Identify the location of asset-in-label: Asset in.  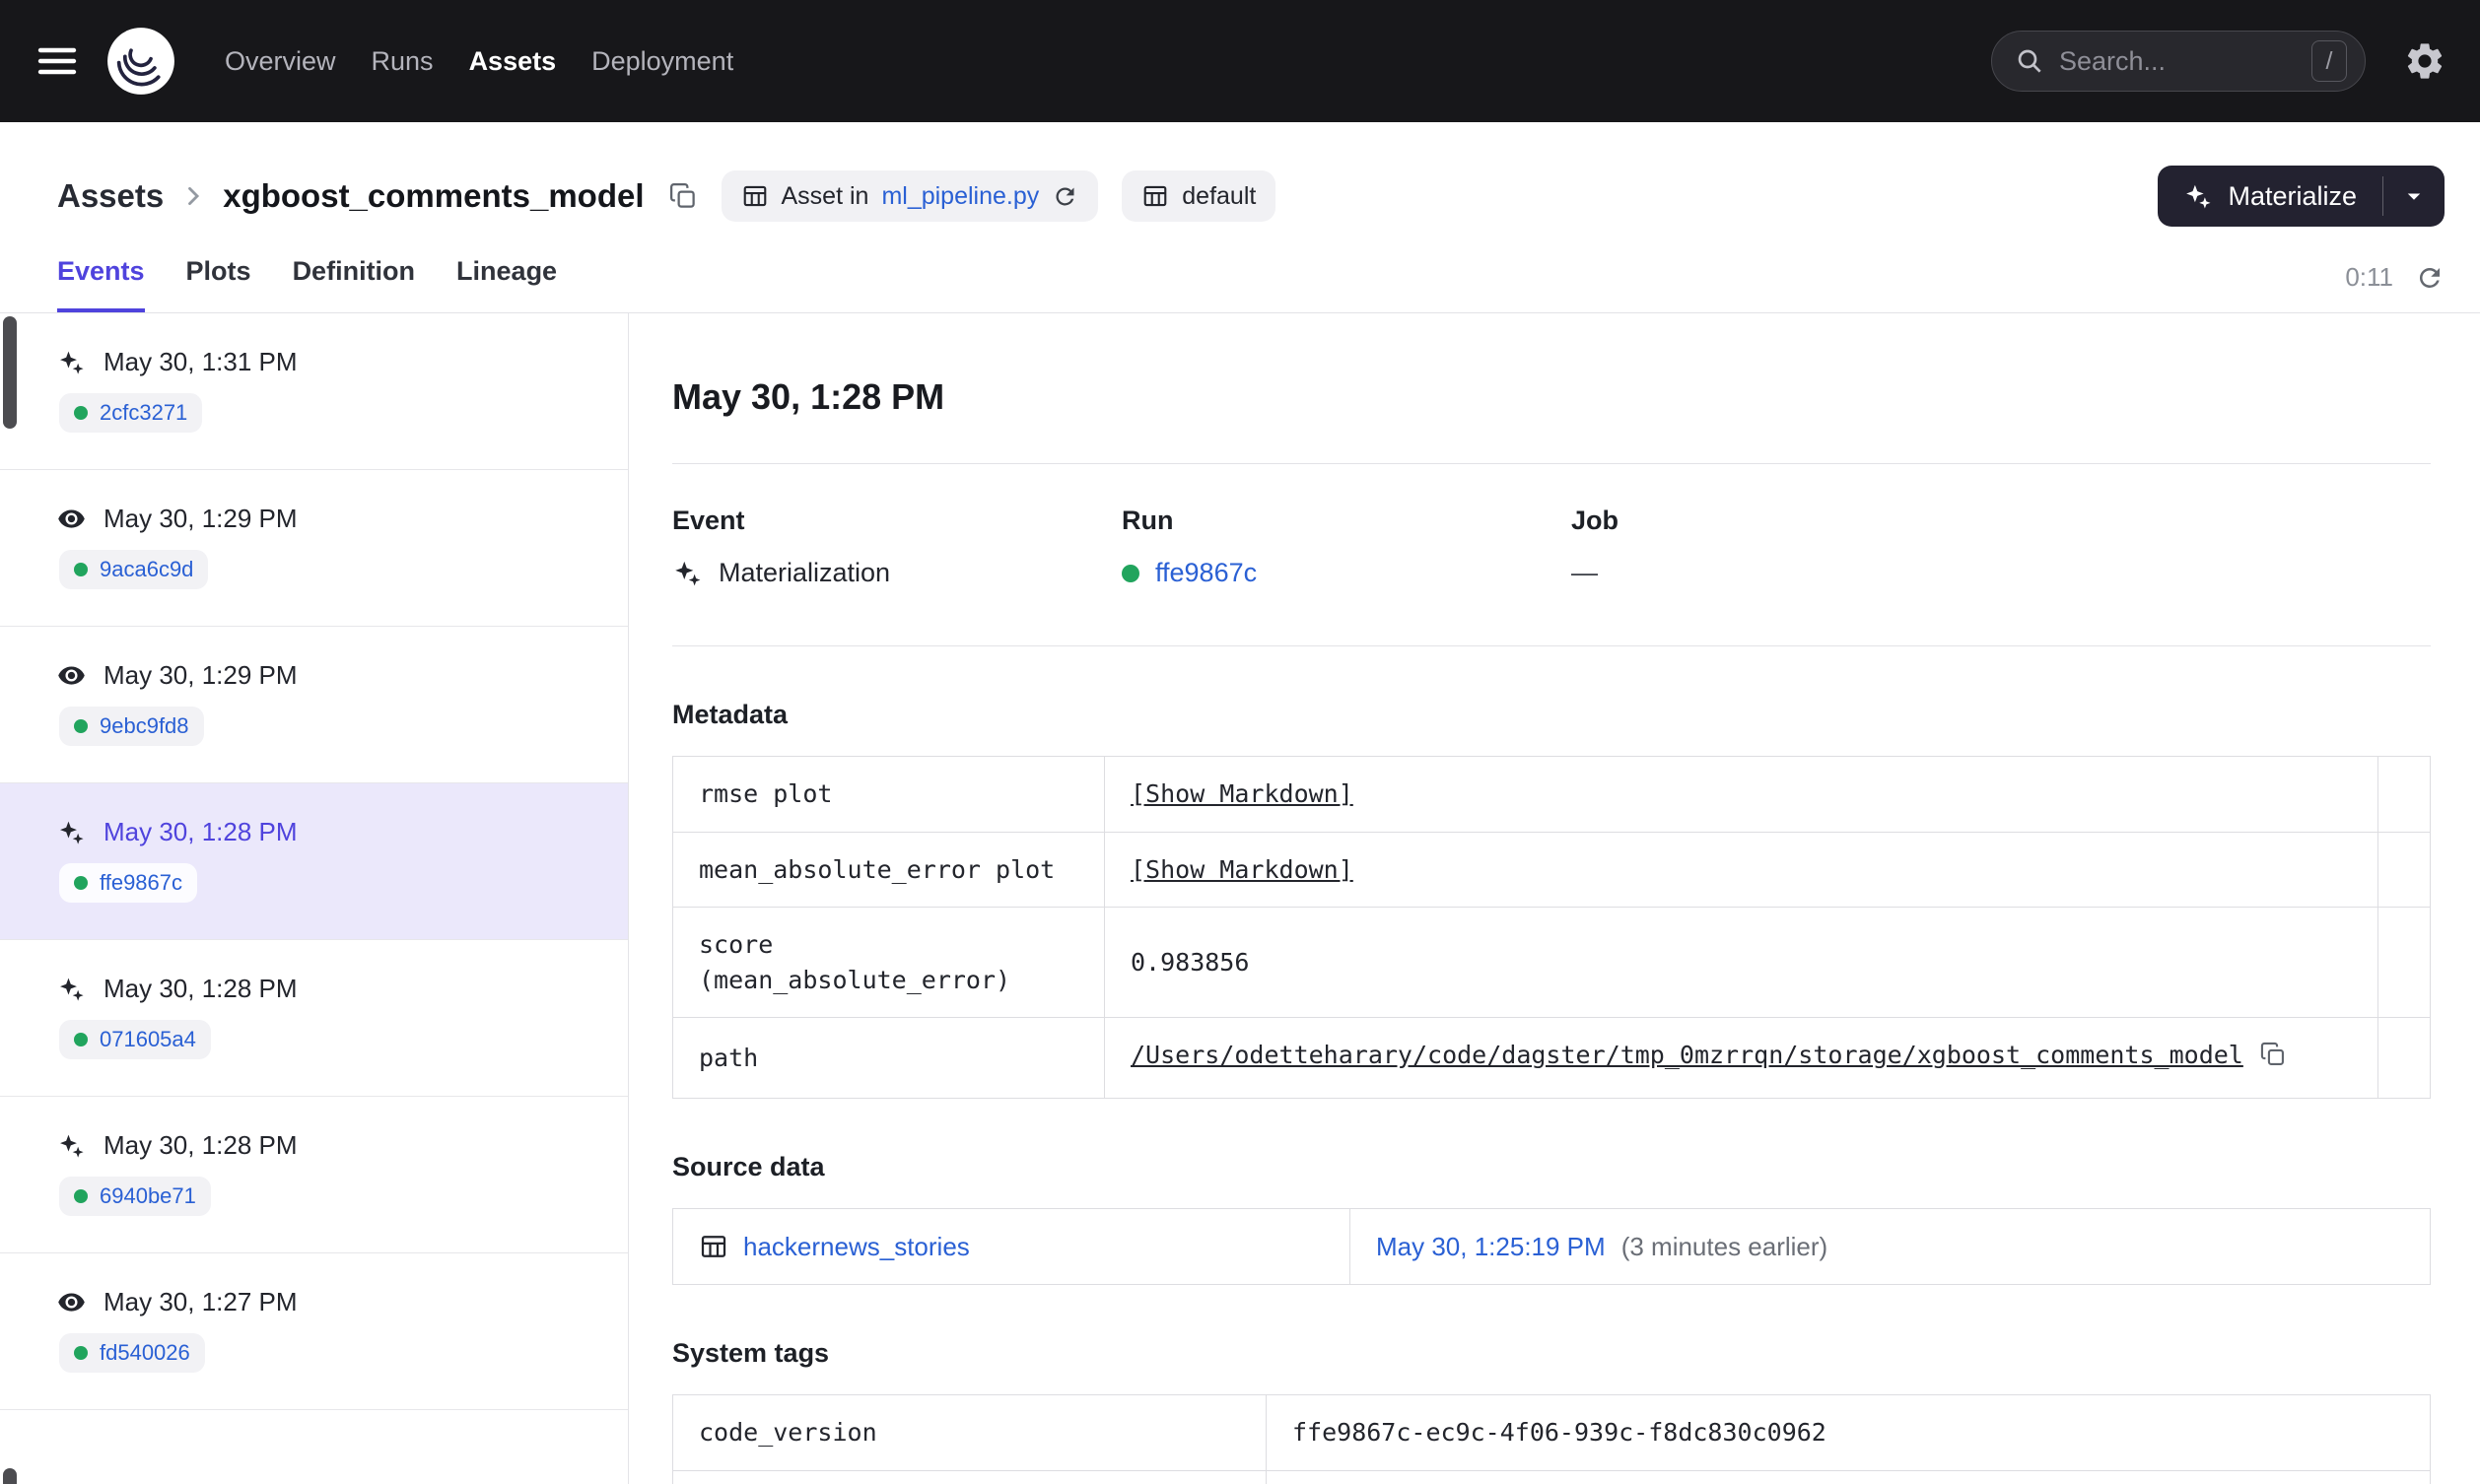
(825, 195).